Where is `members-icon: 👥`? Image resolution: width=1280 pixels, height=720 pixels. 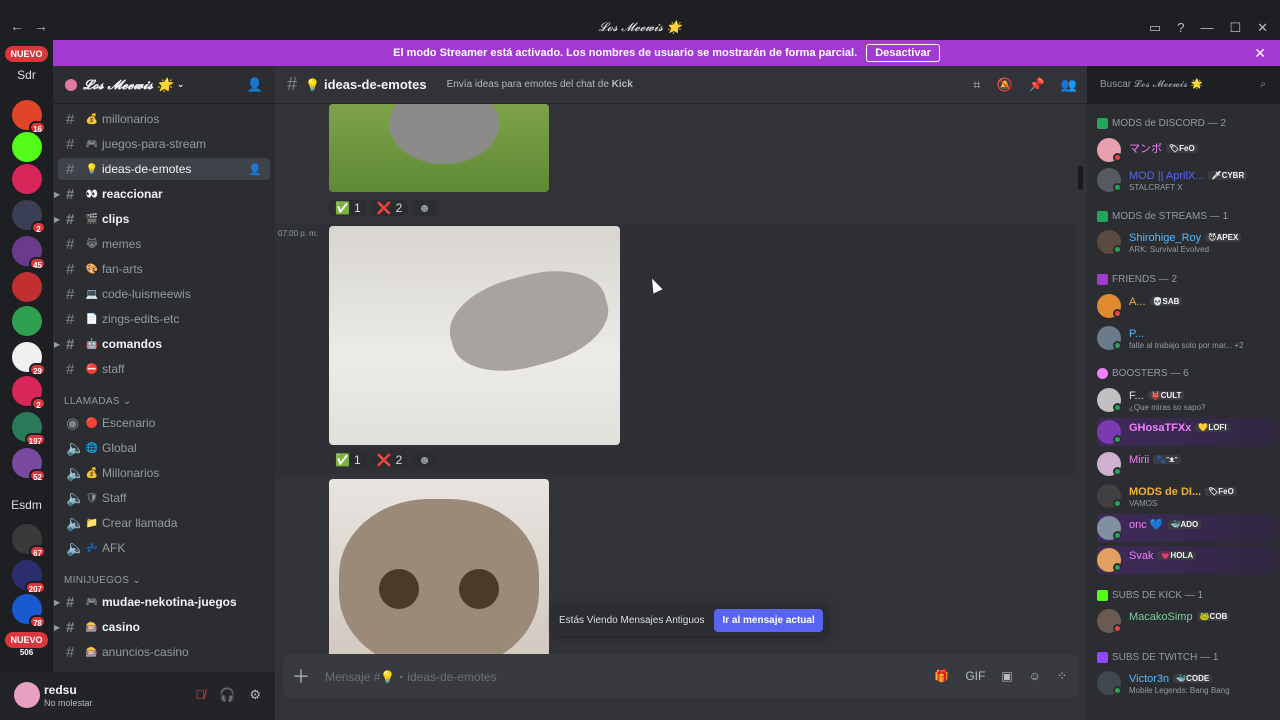
members-icon: 👥 is located at coordinates (1069, 85).